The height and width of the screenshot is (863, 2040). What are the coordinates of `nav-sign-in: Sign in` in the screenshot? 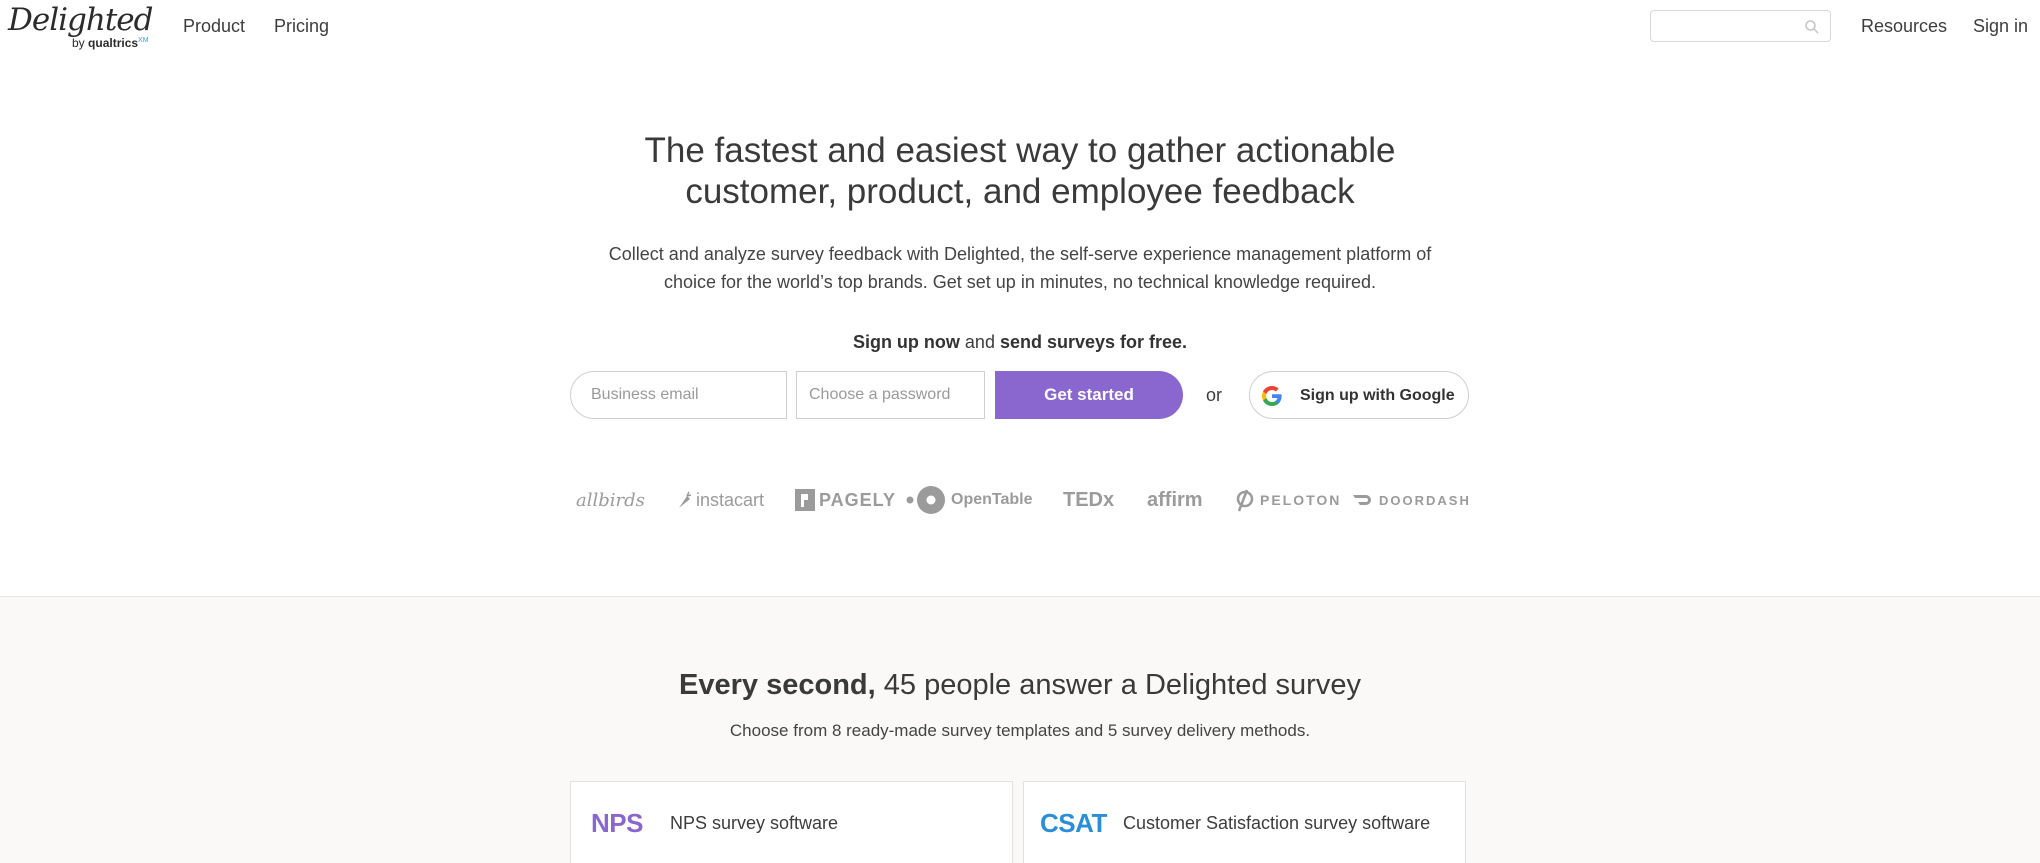 It's located at (2000, 26).